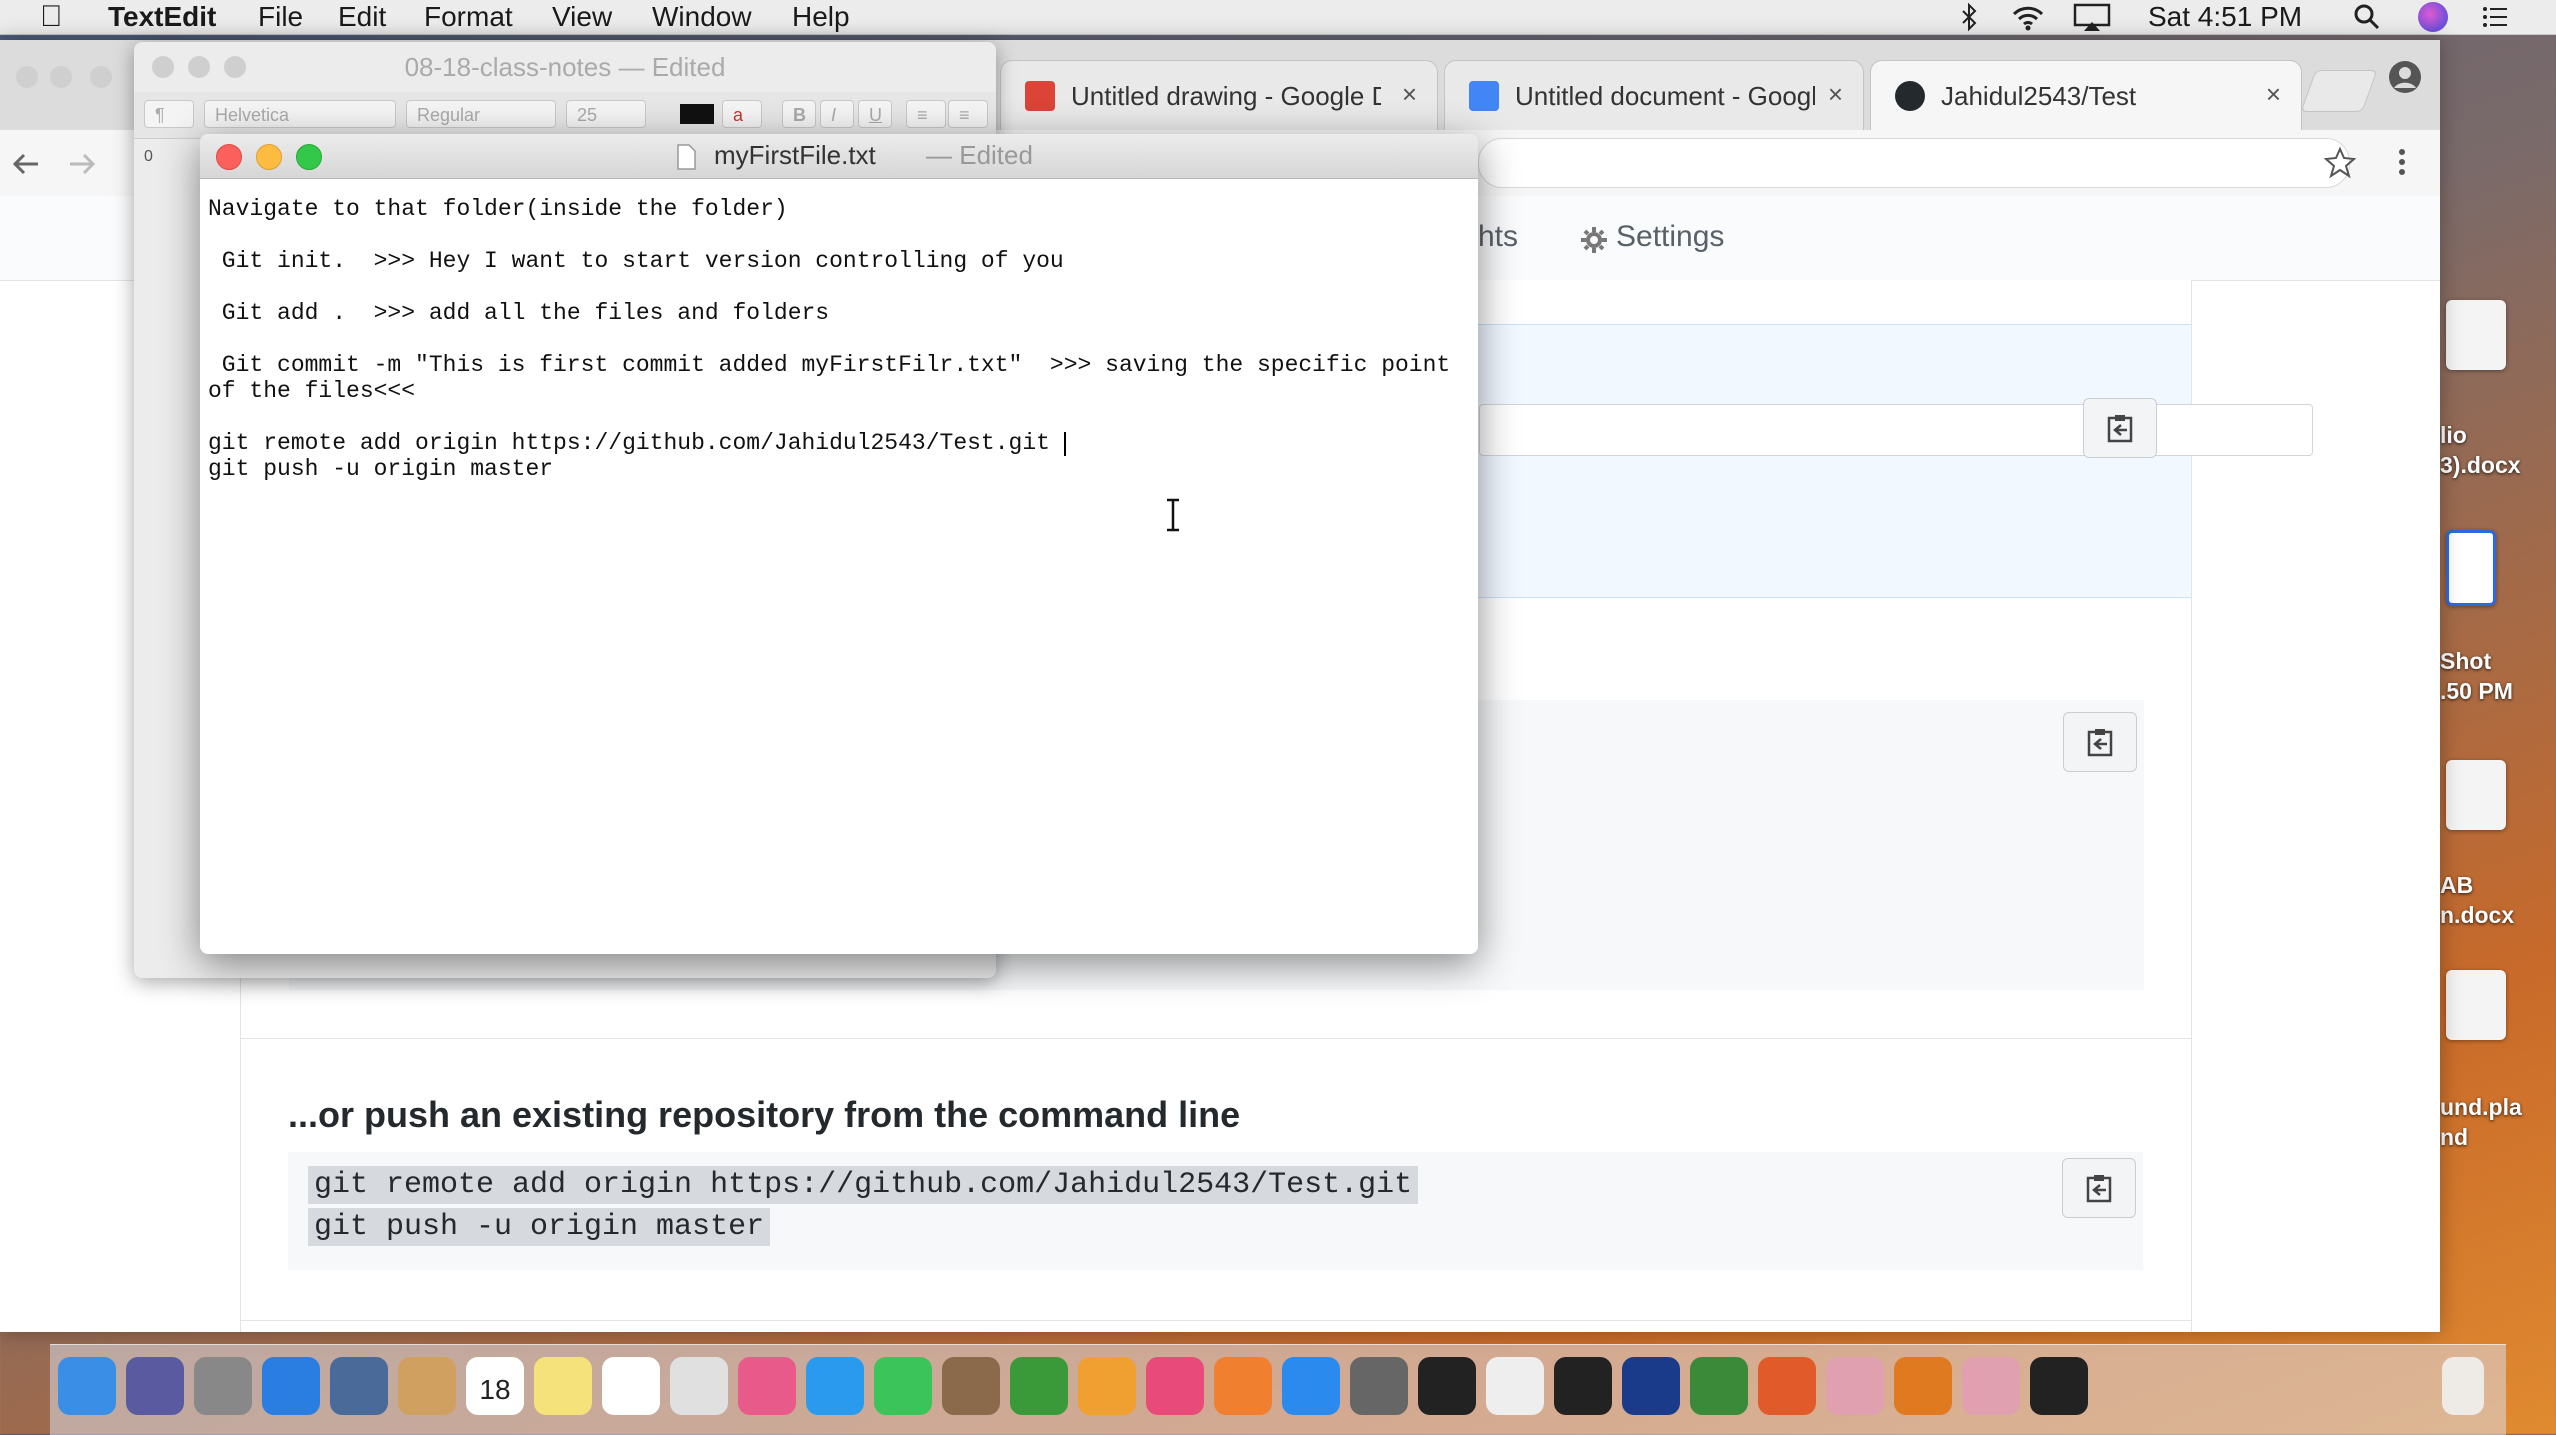 The width and height of the screenshot is (2556, 1435). Describe the element at coordinates (481, 114) in the screenshot. I see `font-style-select: Regular` at that location.